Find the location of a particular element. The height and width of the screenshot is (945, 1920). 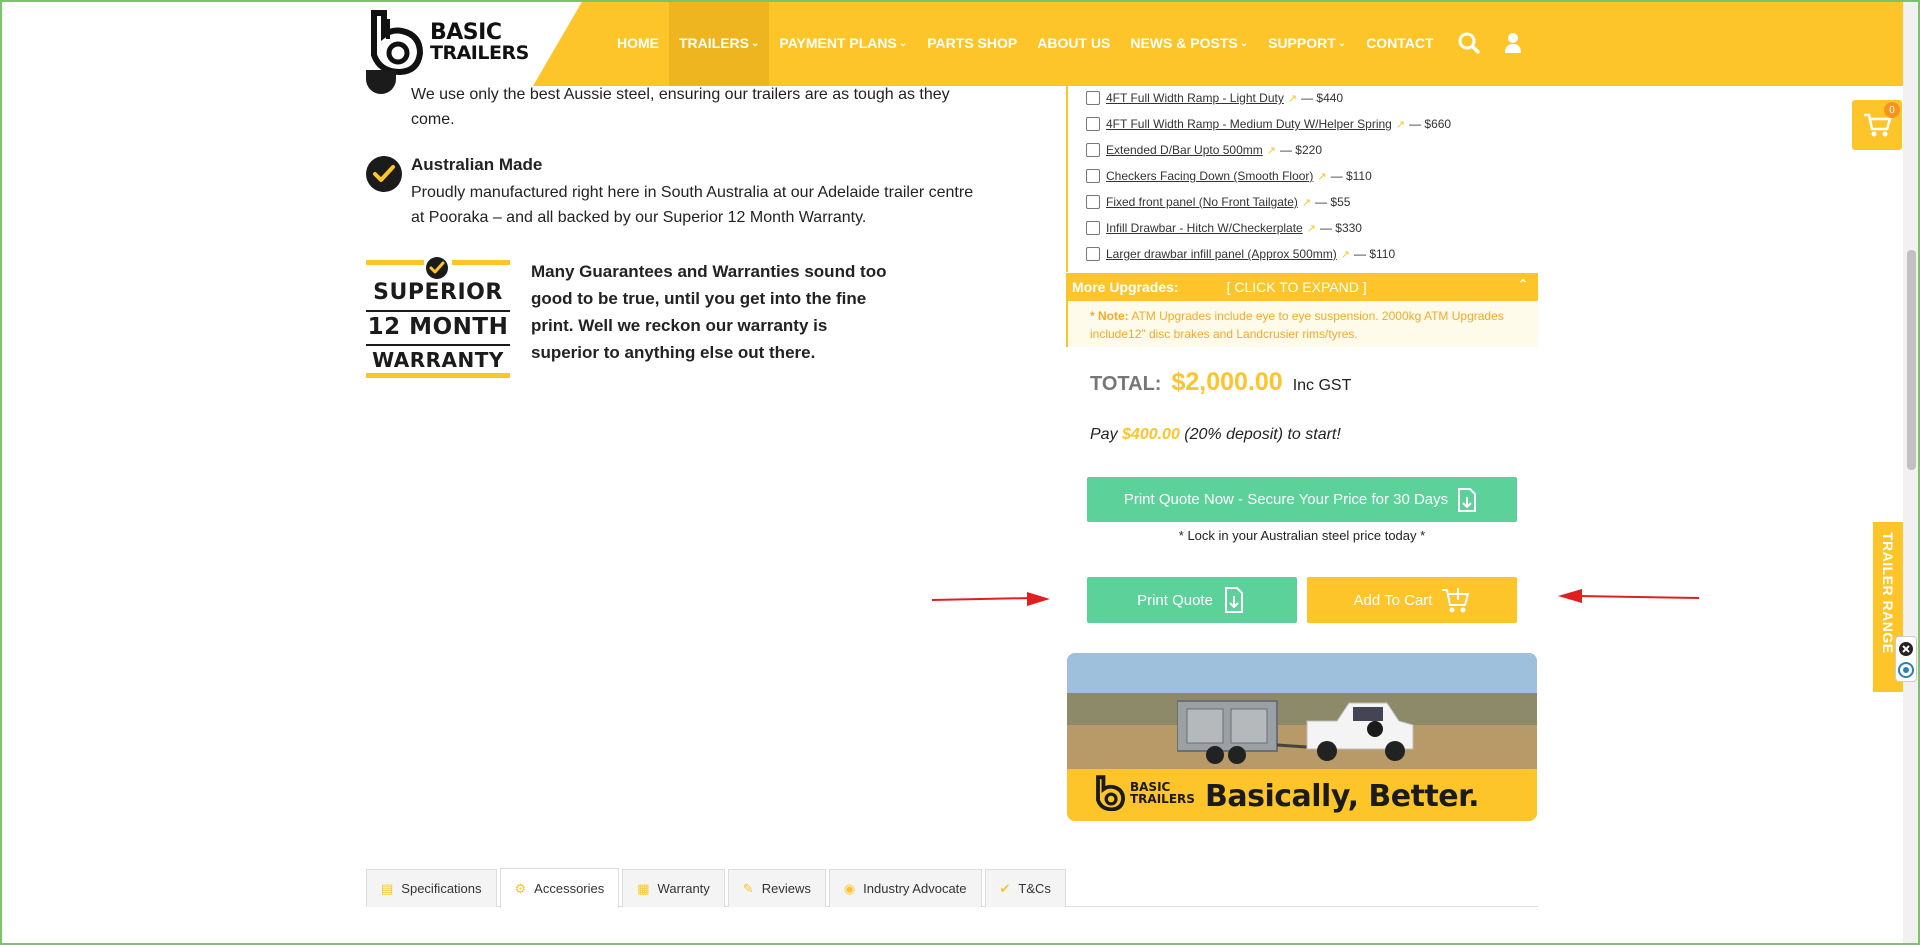

tab-label: Warranty is located at coordinates (683, 888).